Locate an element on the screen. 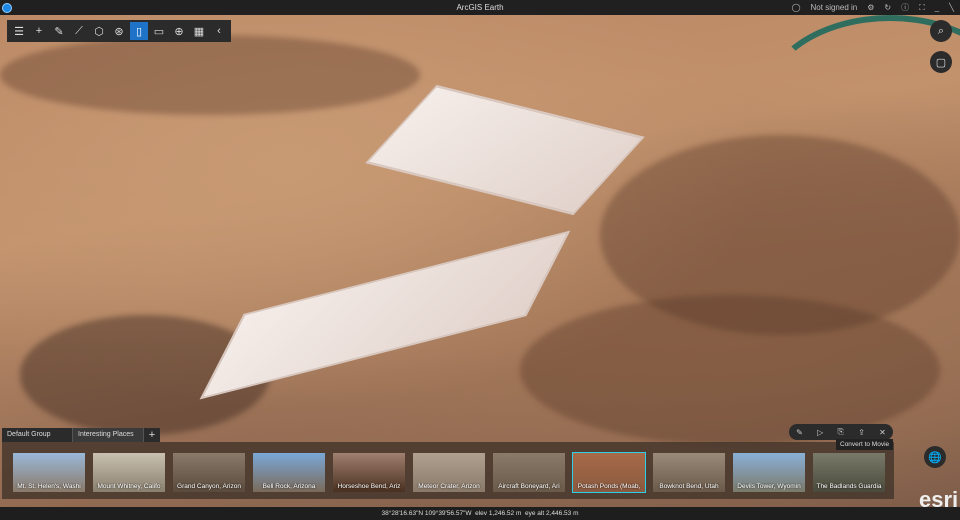 The image size is (960, 520). measure-icon: ⟋ is located at coordinates (79, 31).